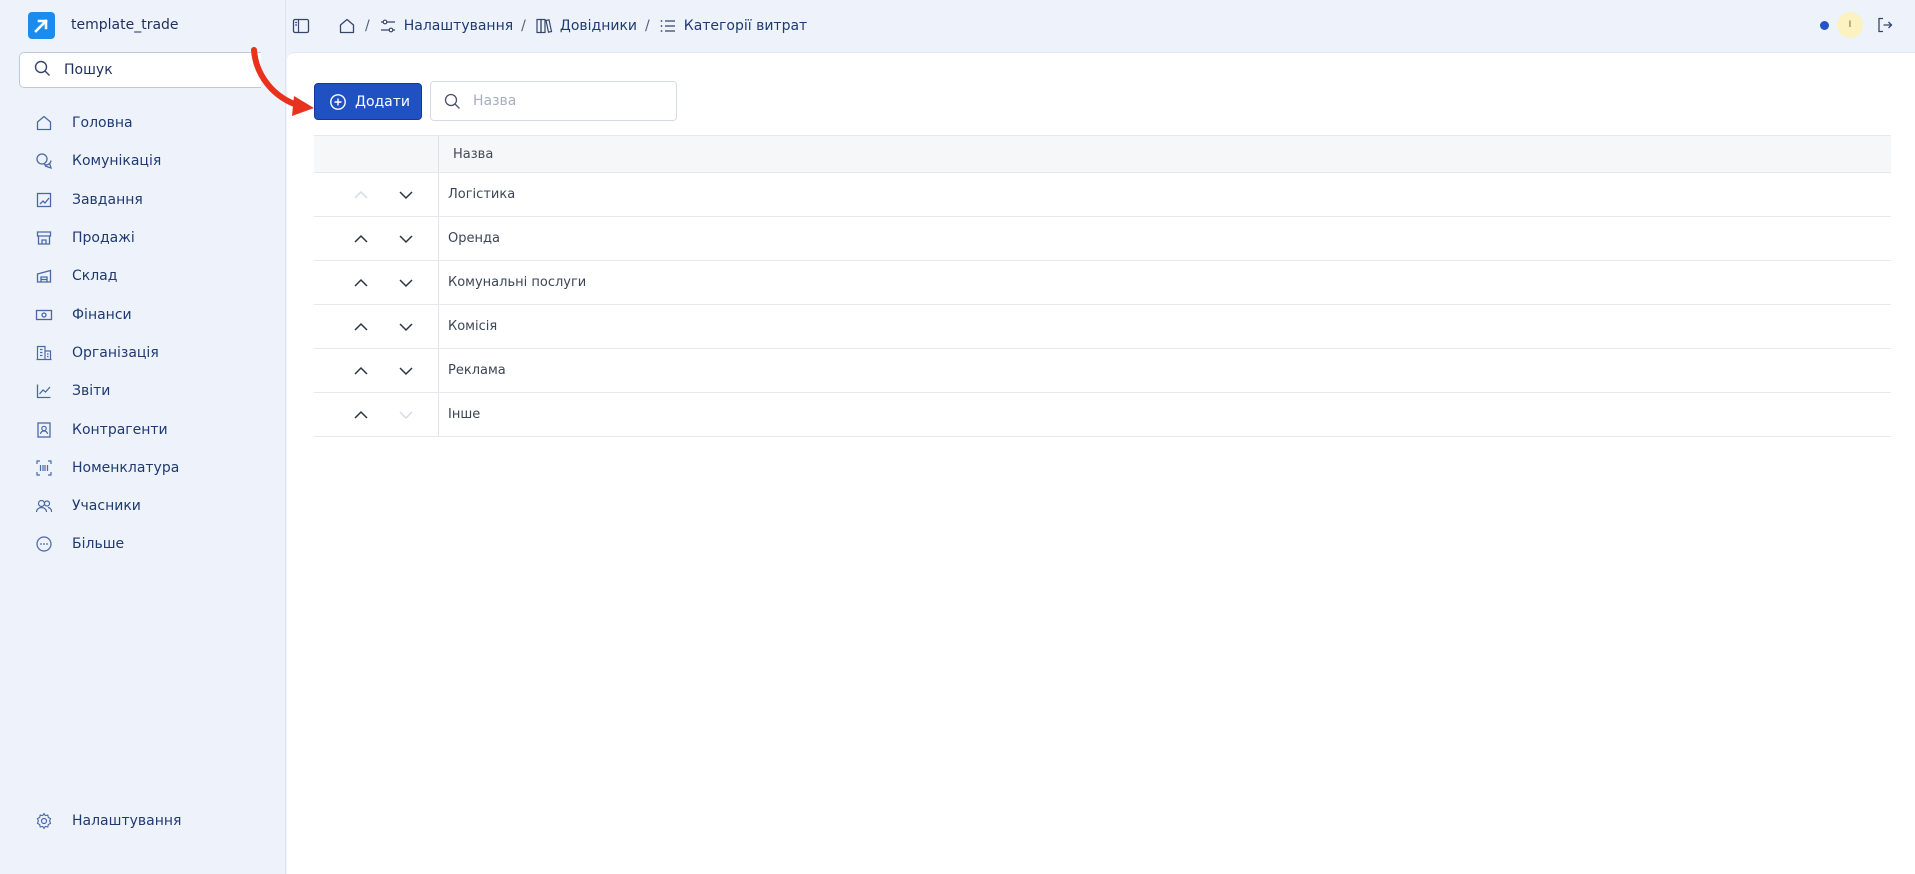  I want to click on sidebar-item-sales: Продажі, so click(143, 238).